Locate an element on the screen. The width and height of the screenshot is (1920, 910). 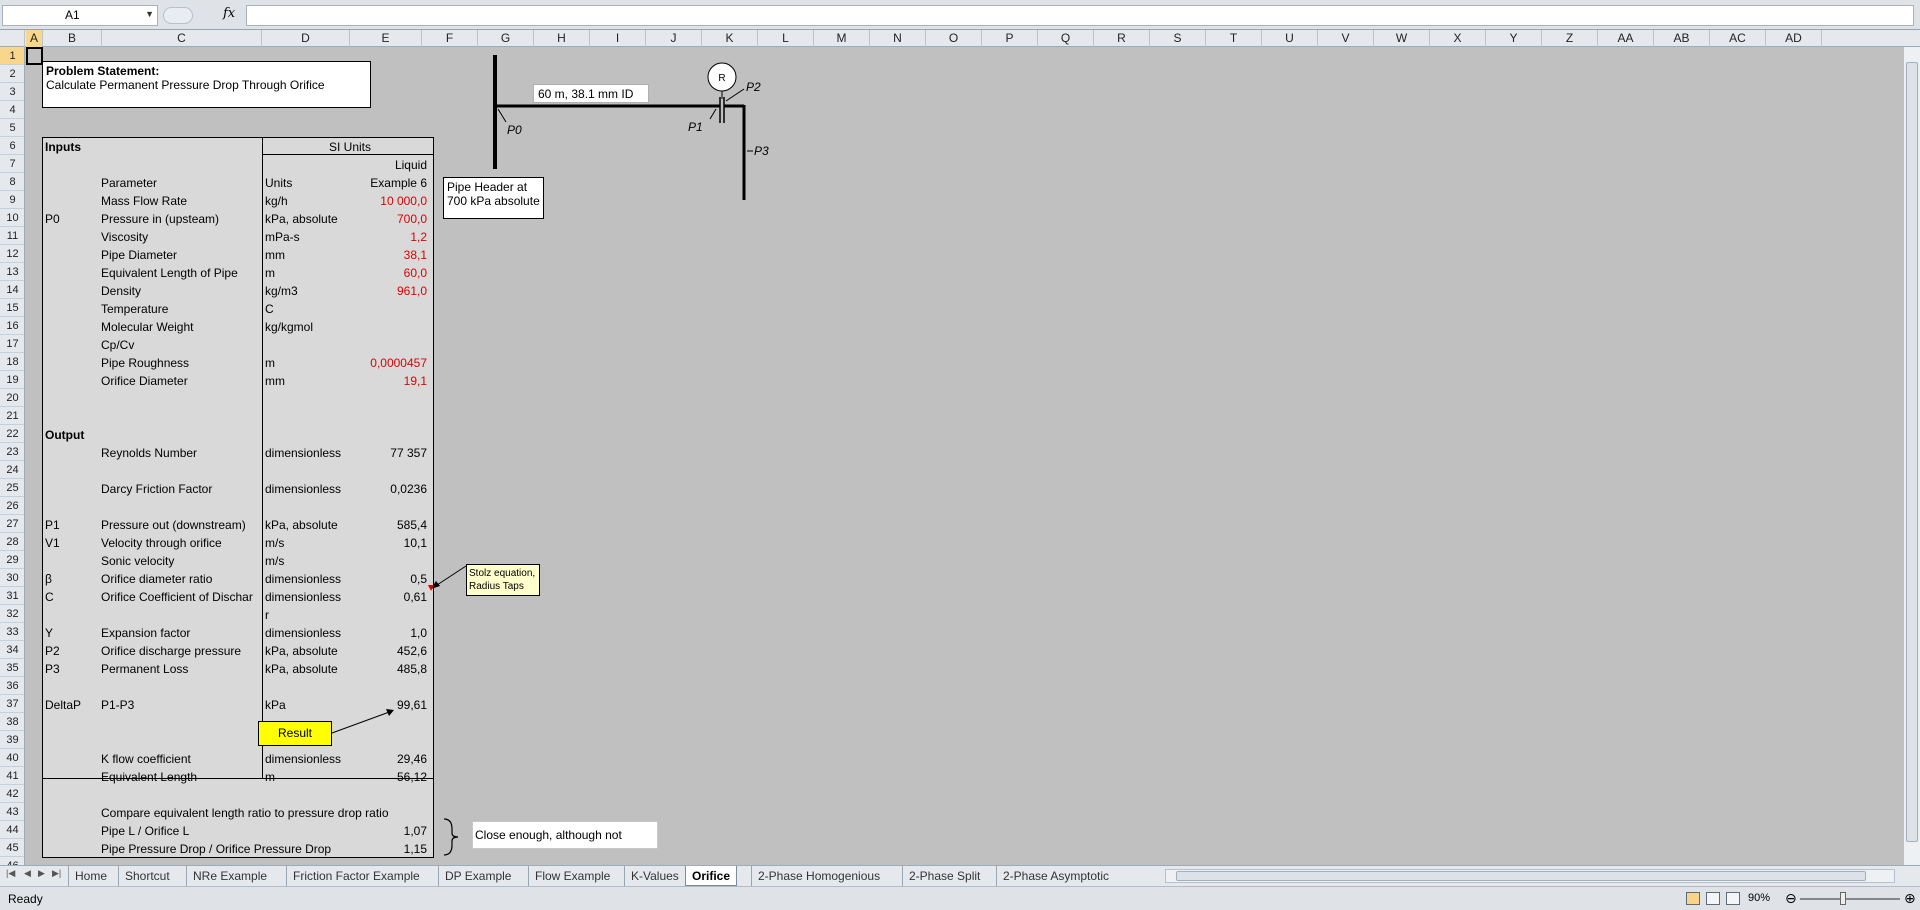
sheet-tab-orifice: Orifice is located at coordinates (711, 876).